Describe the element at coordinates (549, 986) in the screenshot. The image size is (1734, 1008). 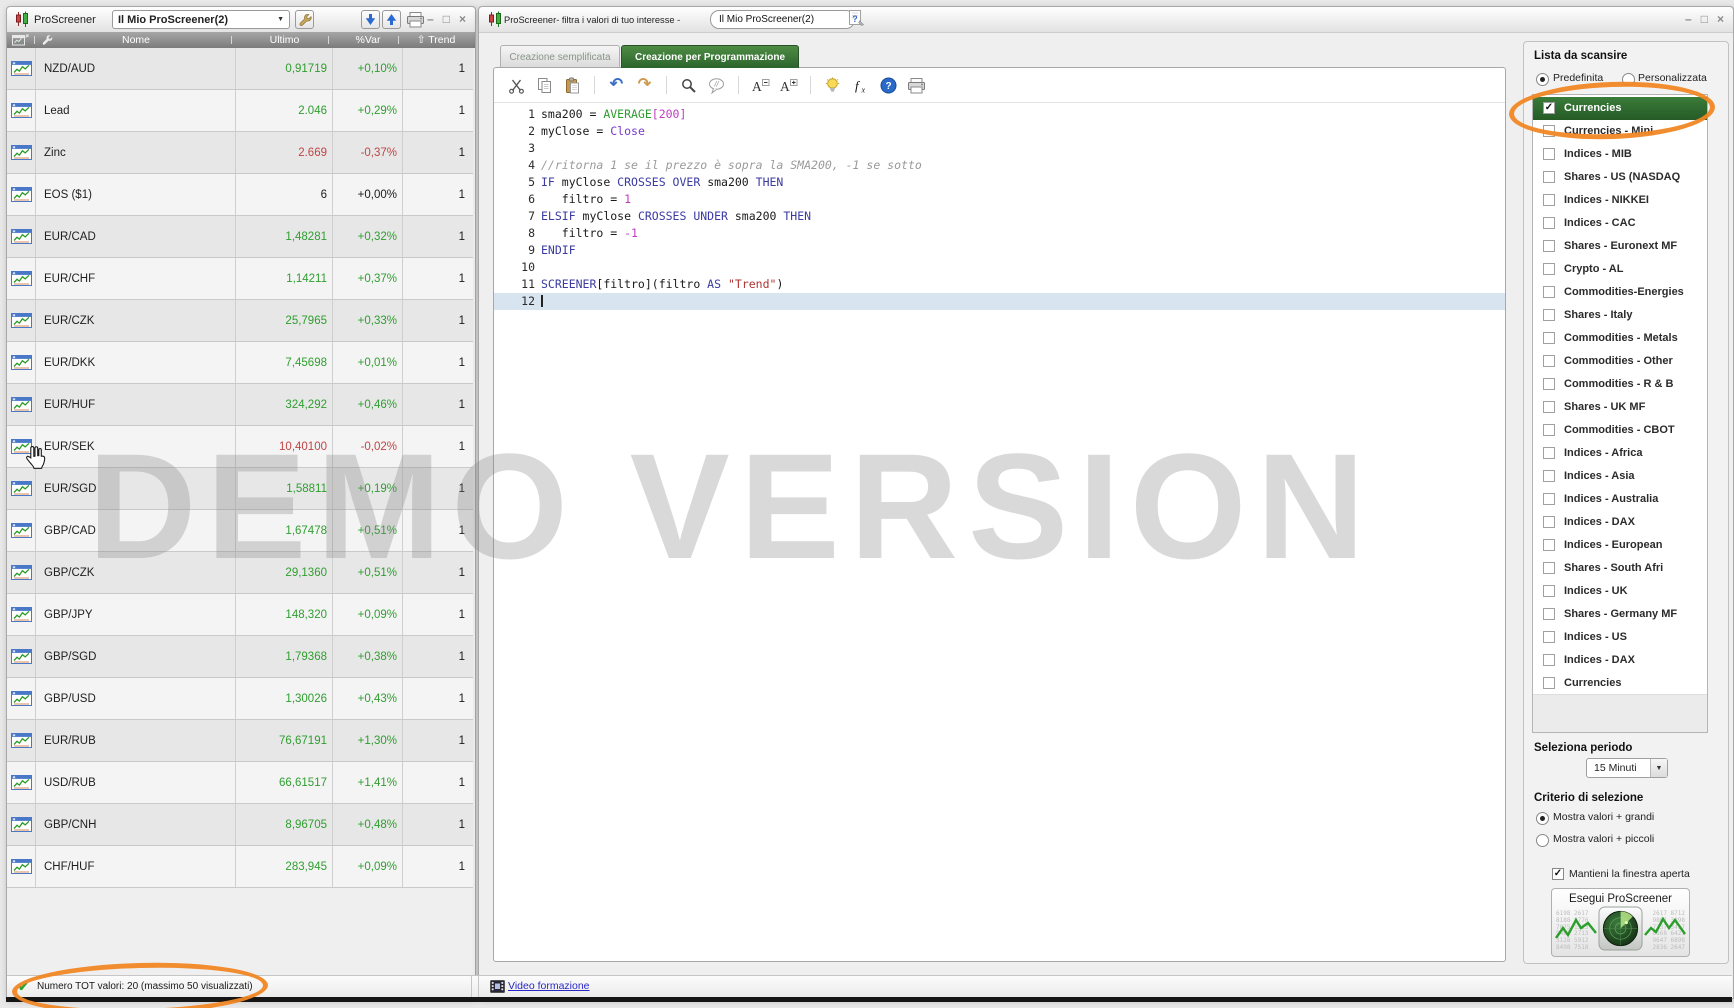
I see `video-training-link: Video formazione` at that location.